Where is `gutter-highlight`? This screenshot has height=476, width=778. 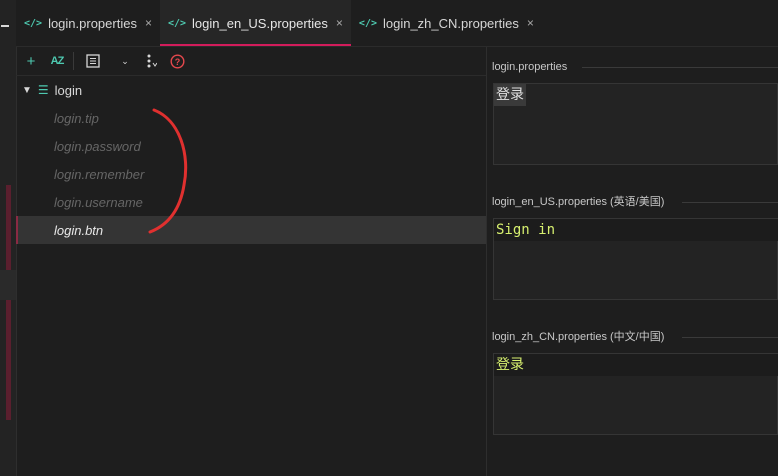 gutter-highlight is located at coordinates (8, 285).